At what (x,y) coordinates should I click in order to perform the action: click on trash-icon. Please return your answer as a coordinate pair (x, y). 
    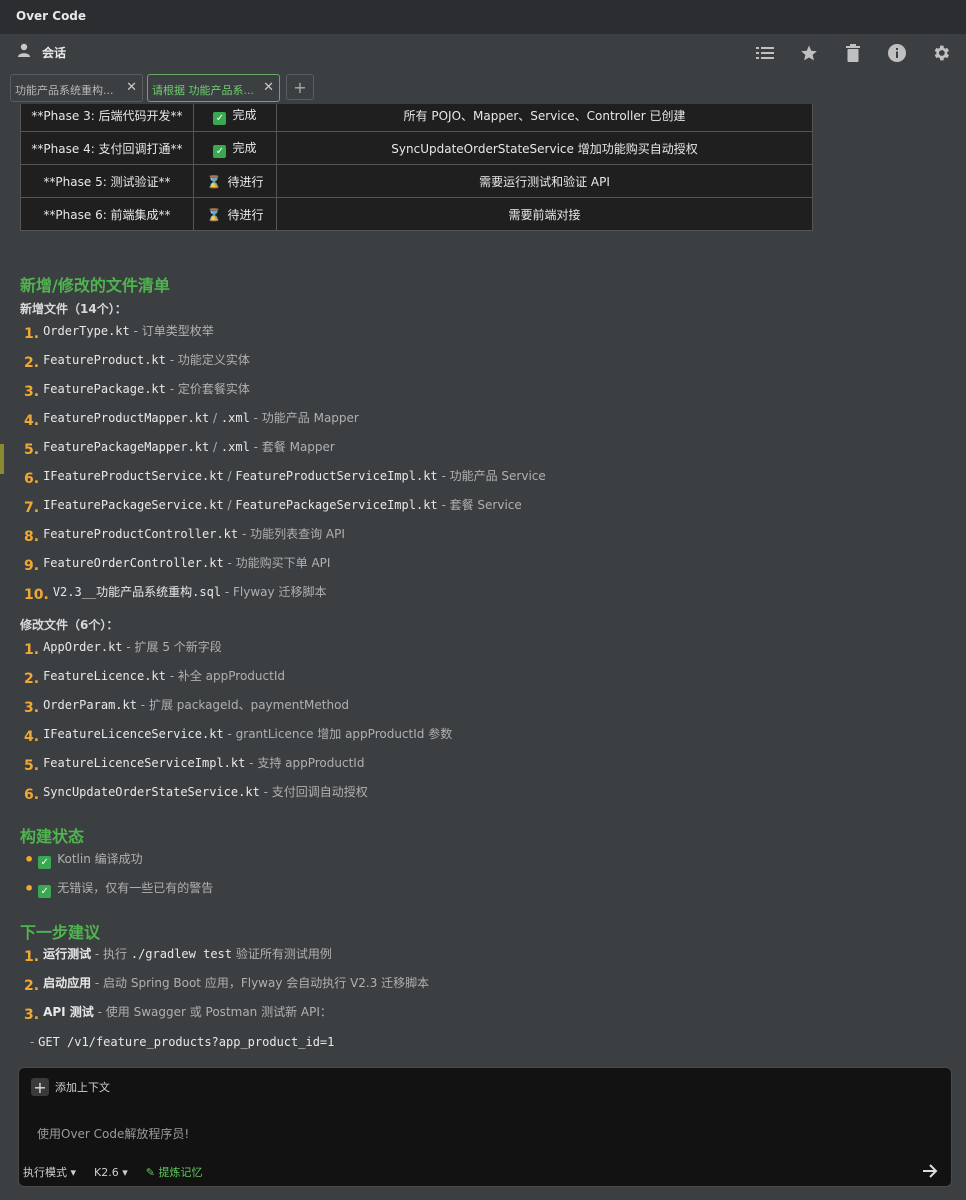
    Looking at the image, I should click on (853, 53).